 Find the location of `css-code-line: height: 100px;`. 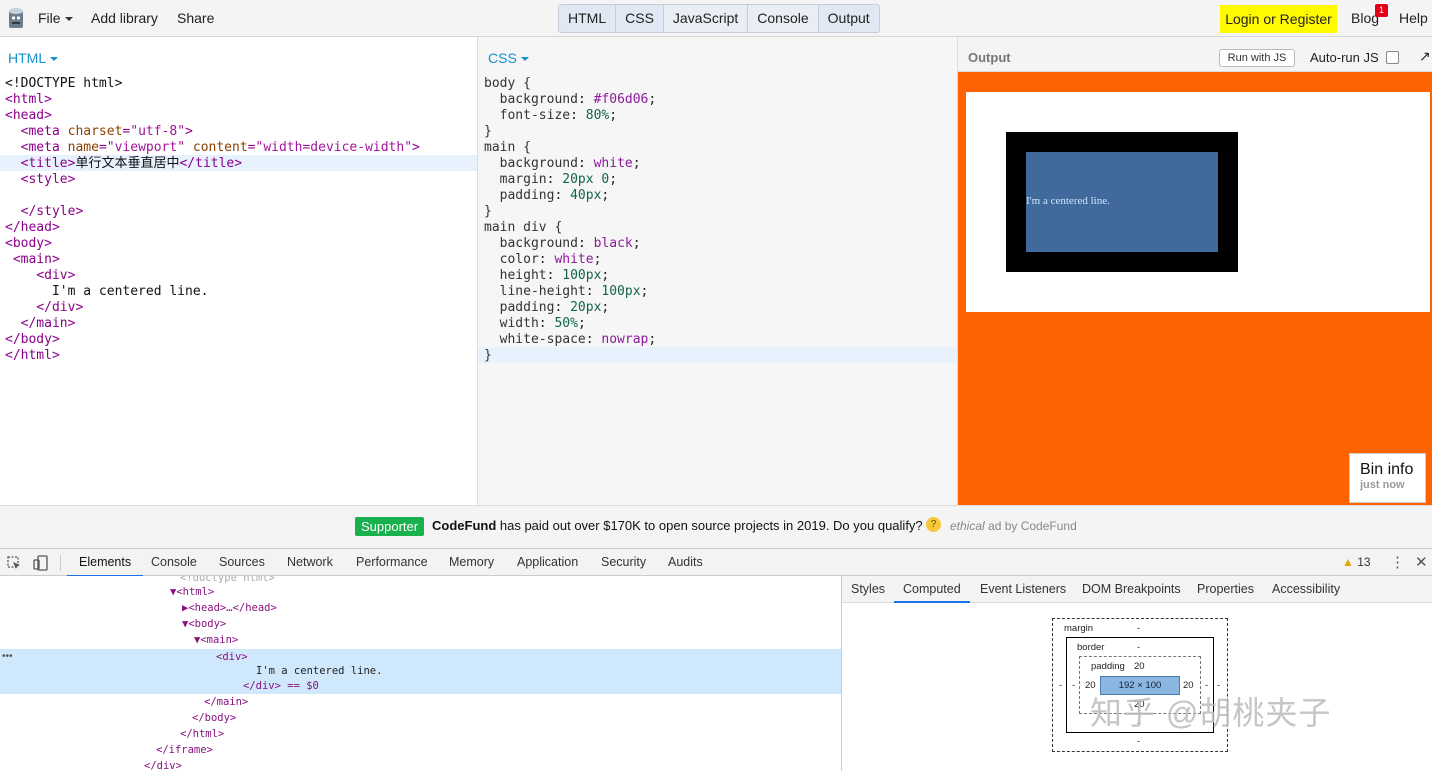

css-code-line: height: 100px; is located at coordinates (570, 276).